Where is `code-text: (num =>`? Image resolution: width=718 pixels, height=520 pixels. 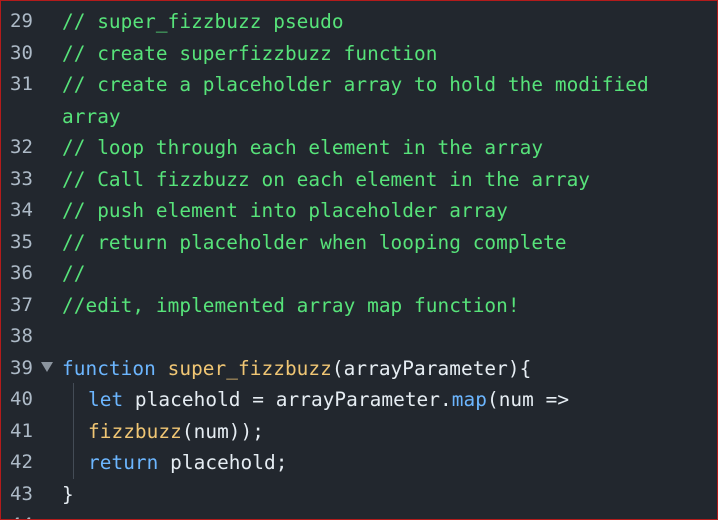
code-text: (num => is located at coordinates (528, 399).